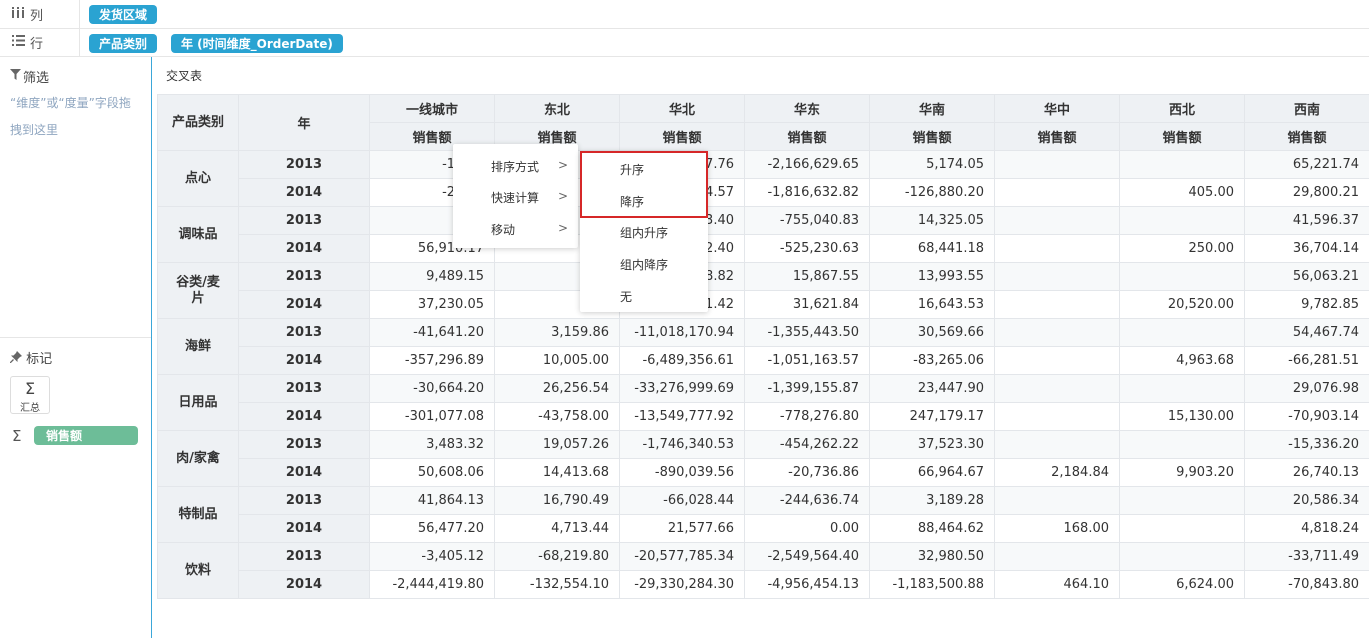 This screenshot has height=638, width=1369. What do you see at coordinates (807, 584) in the screenshot?
I see `value-cell: -4,956,454.13` at bounding box center [807, 584].